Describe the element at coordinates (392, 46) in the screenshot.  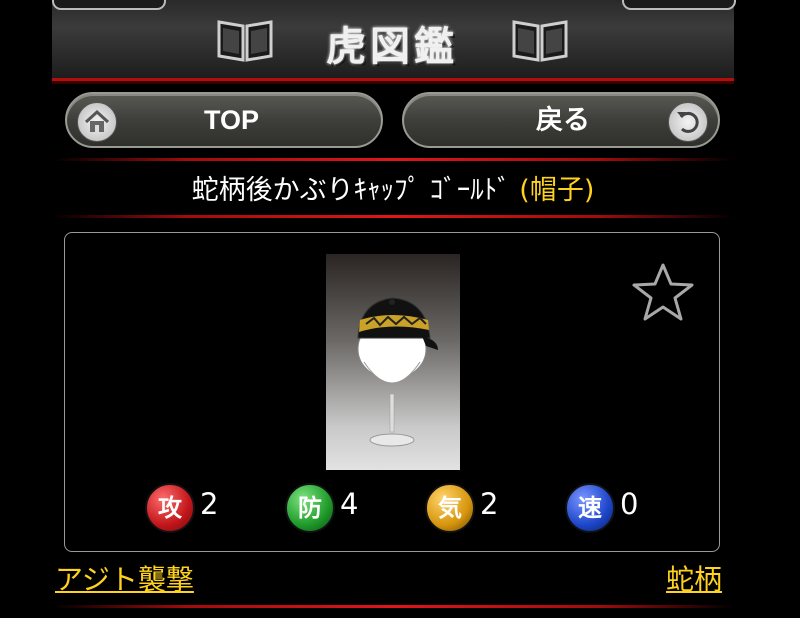
I see `page-title: 虎図鑑` at that location.